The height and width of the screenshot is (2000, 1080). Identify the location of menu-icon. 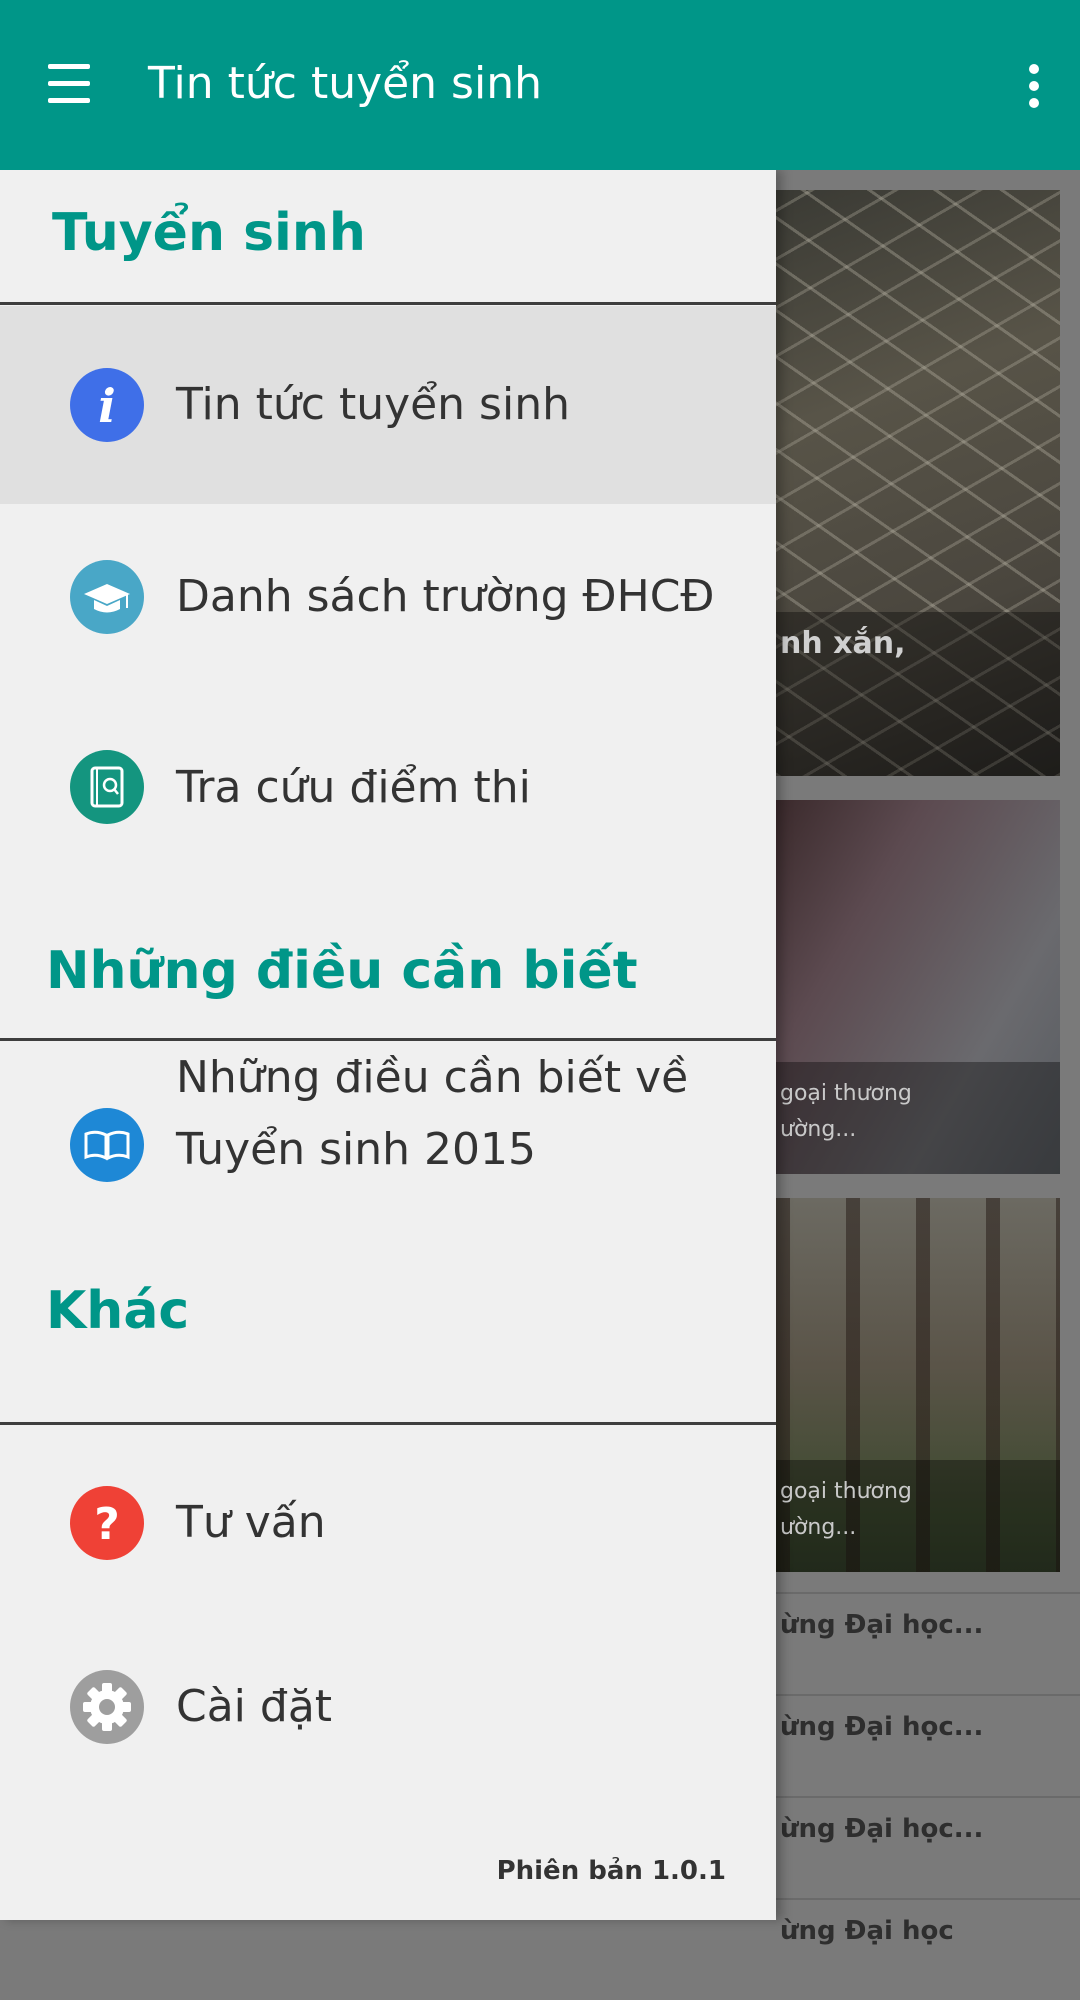
(69, 84).